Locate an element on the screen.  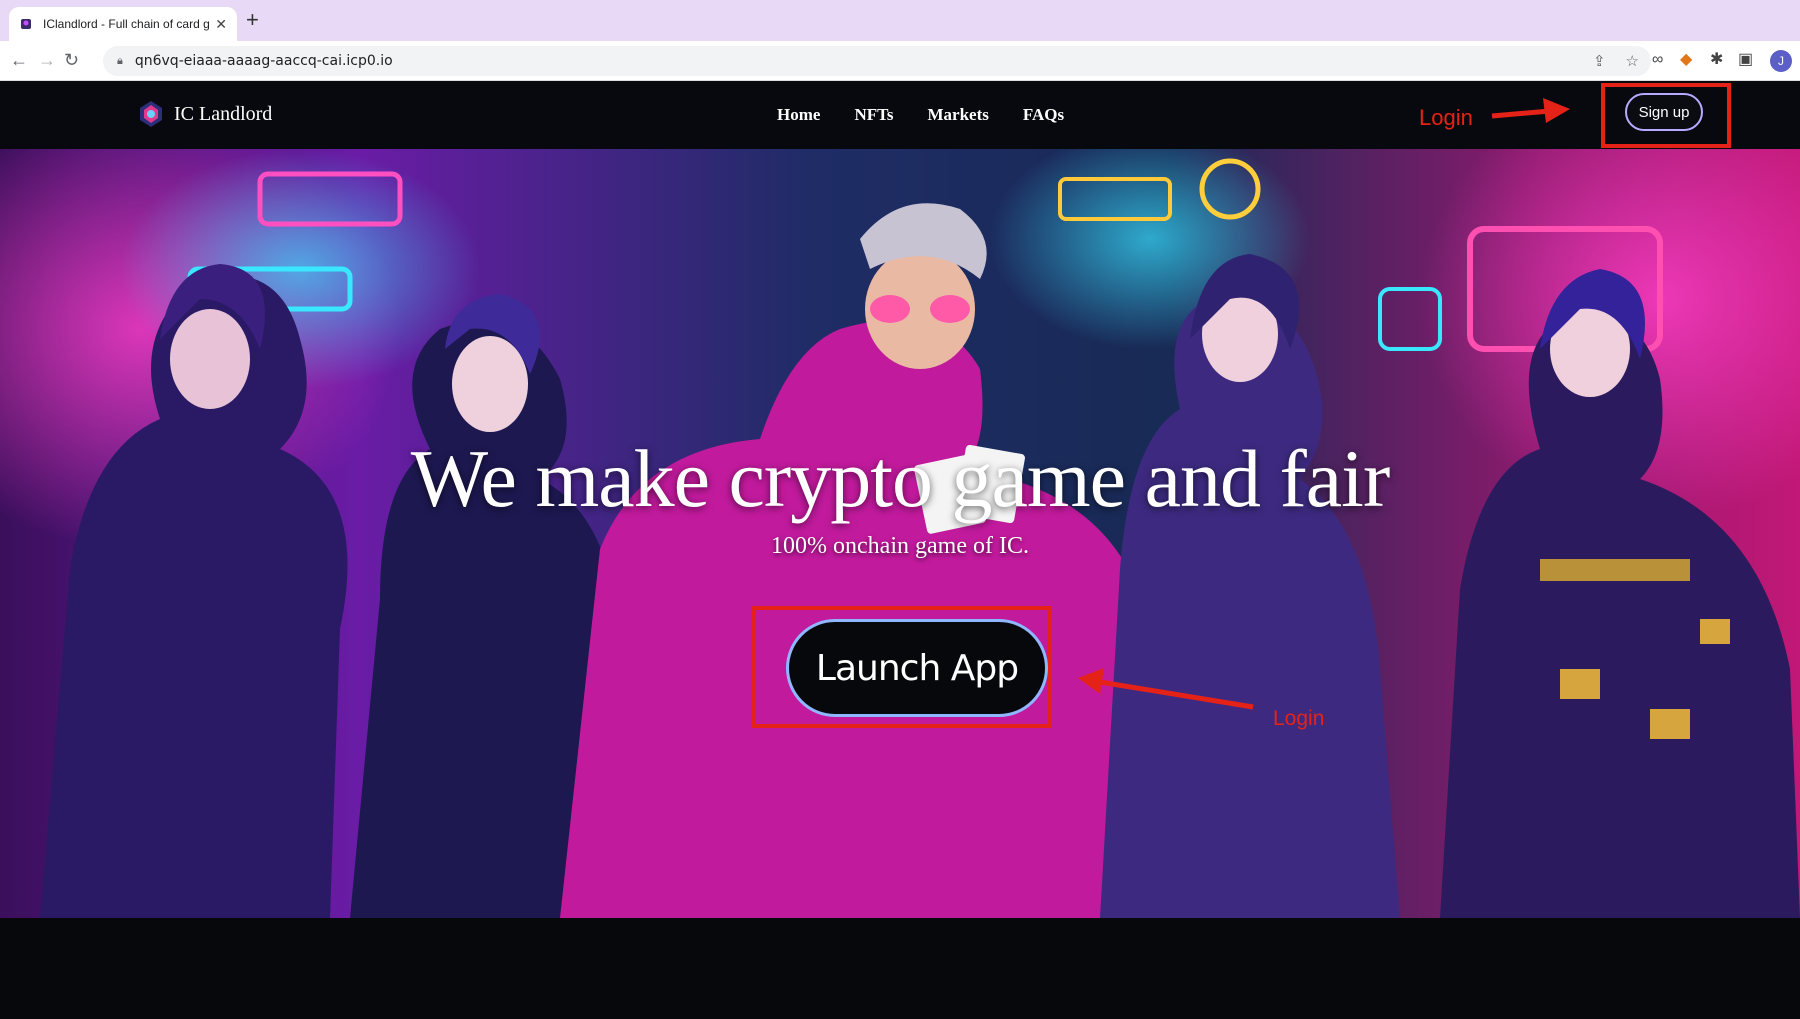
annotation-label-top: Login is located at coordinates (1446, 117).